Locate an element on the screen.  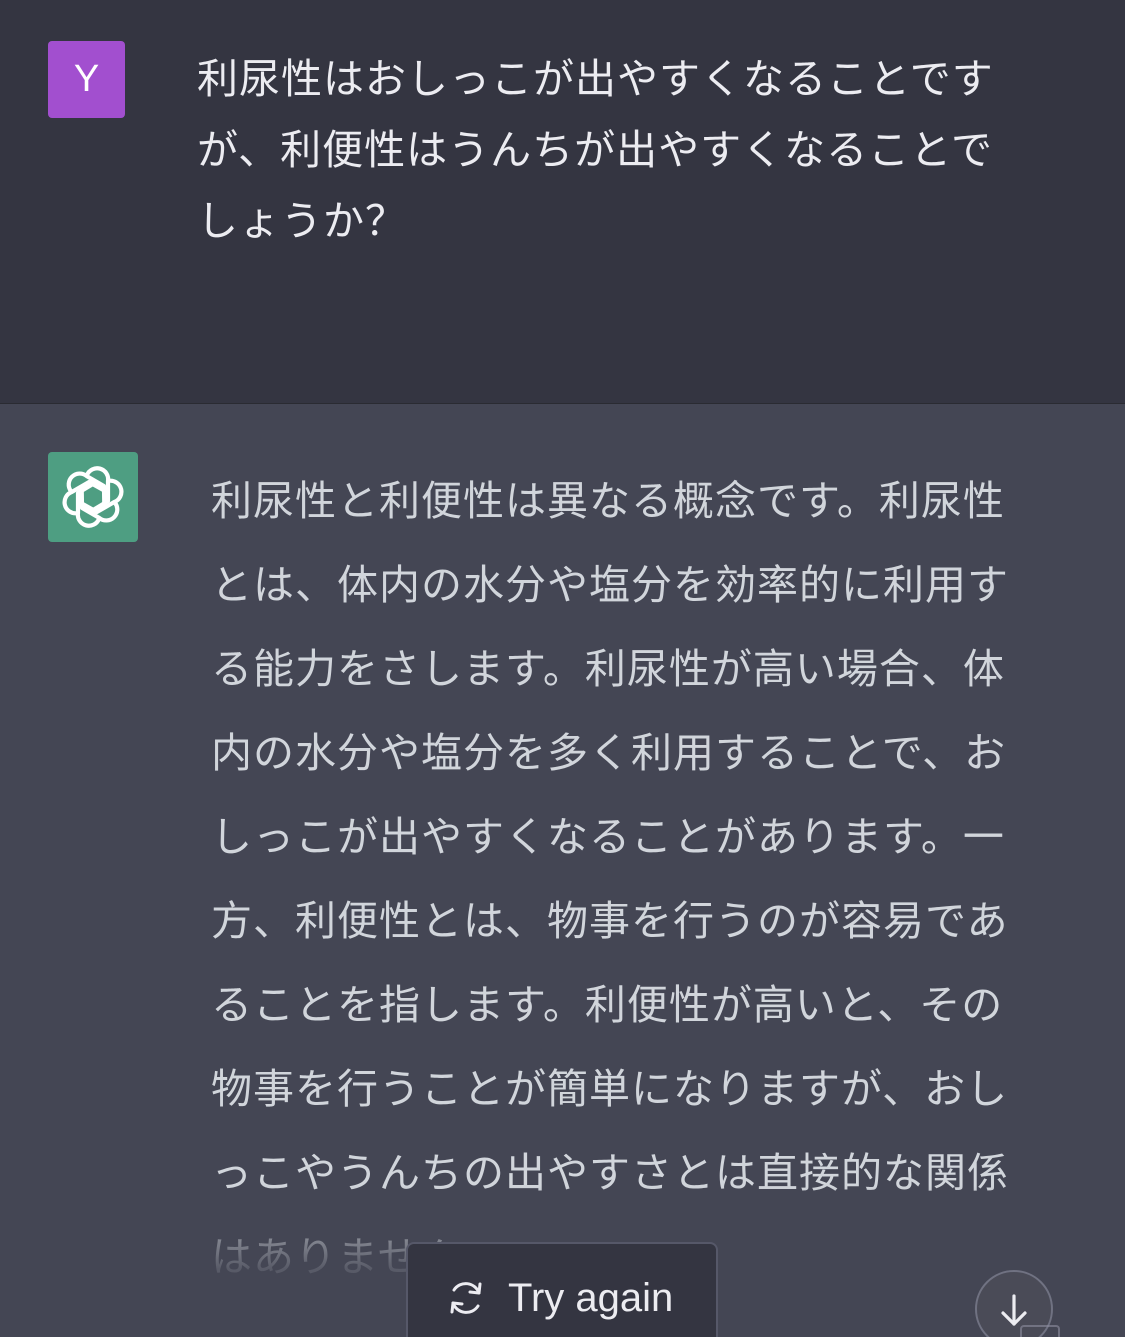
user-avatar: Y is located at coordinates (86, 79).